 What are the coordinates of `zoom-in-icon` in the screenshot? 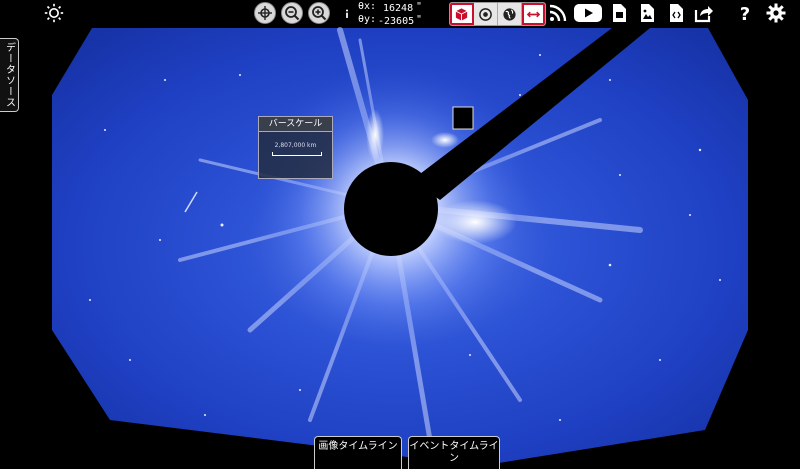 It's located at (319, 13).